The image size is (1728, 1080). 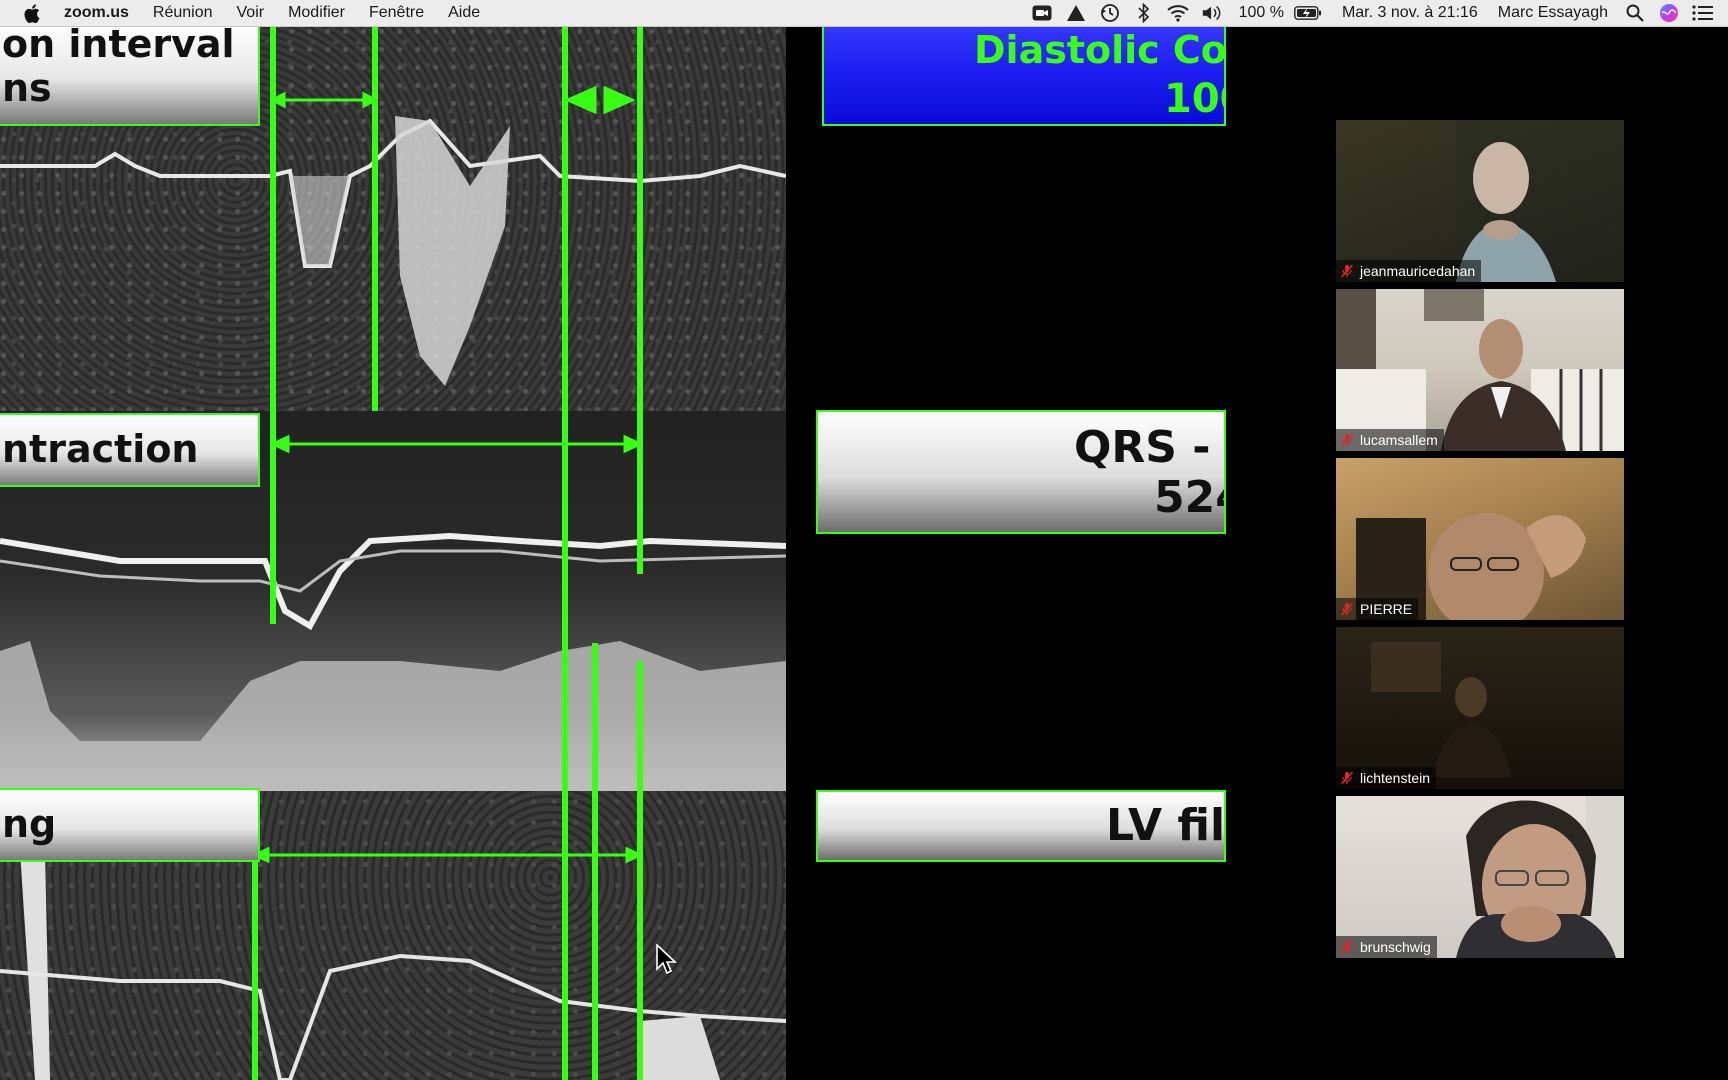 What do you see at coordinates (130, 76) in the screenshot?
I see `echo-label-top: on interval ns` at bounding box center [130, 76].